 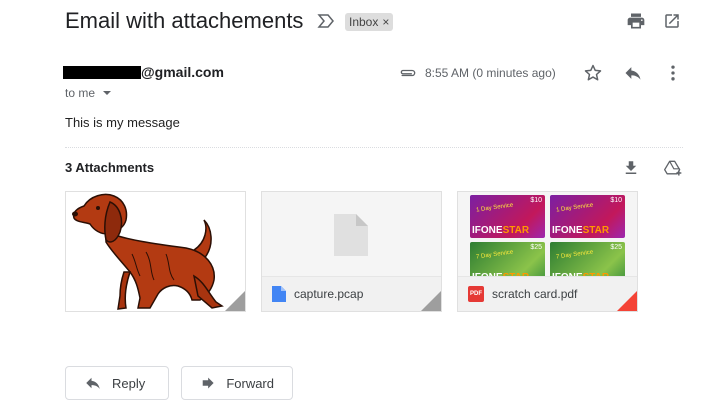 I want to click on open-in-new-window-button, so click(x=672, y=21).